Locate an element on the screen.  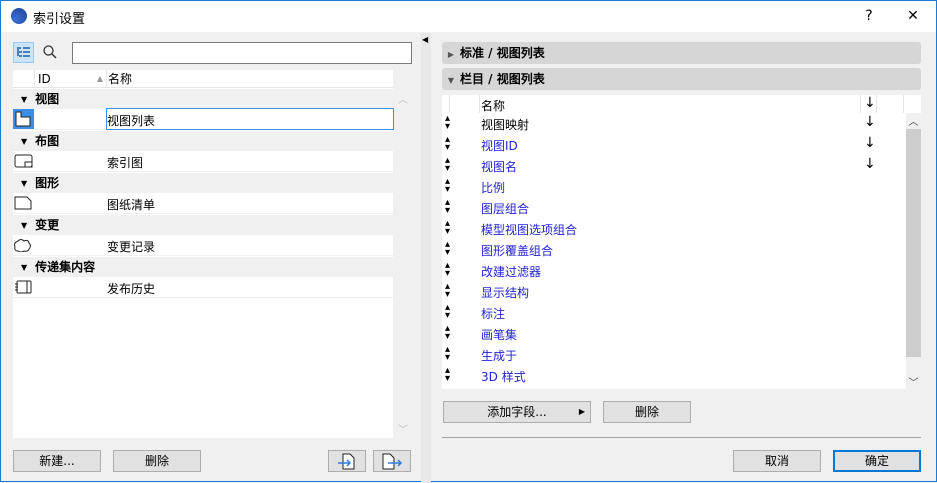
collapse-left-icon: ◀ is located at coordinates (425, 39).